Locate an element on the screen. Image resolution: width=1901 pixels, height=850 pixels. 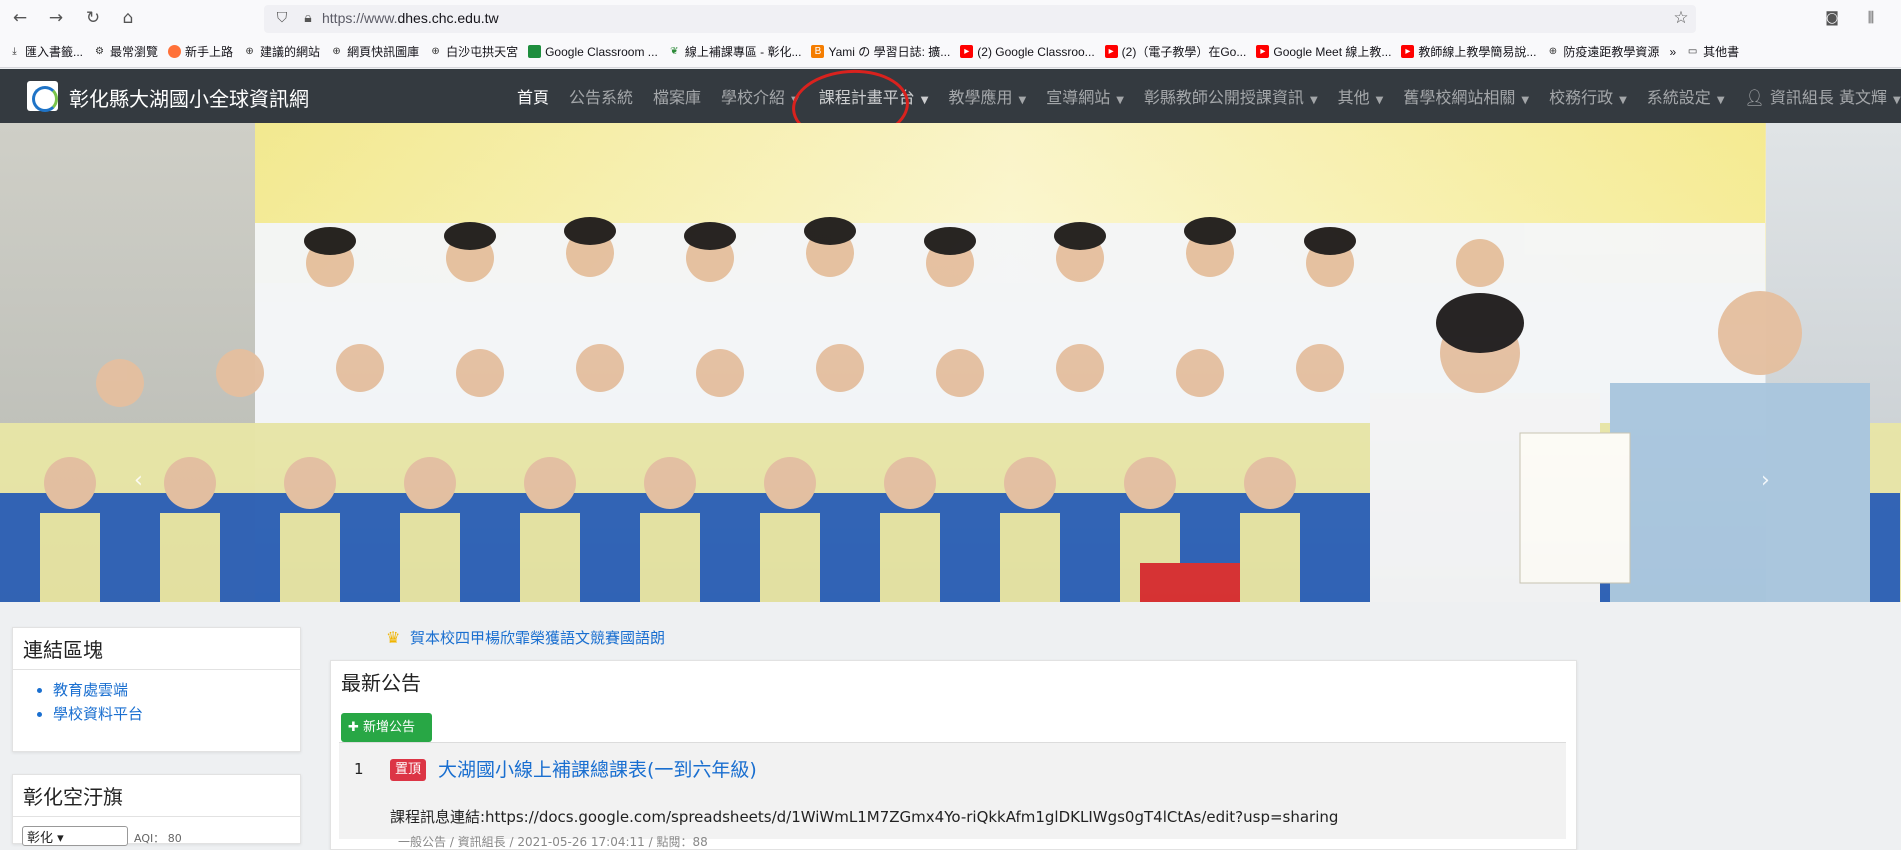
link-school-data-platform: 學校資料平台 is located at coordinates (176, 714).